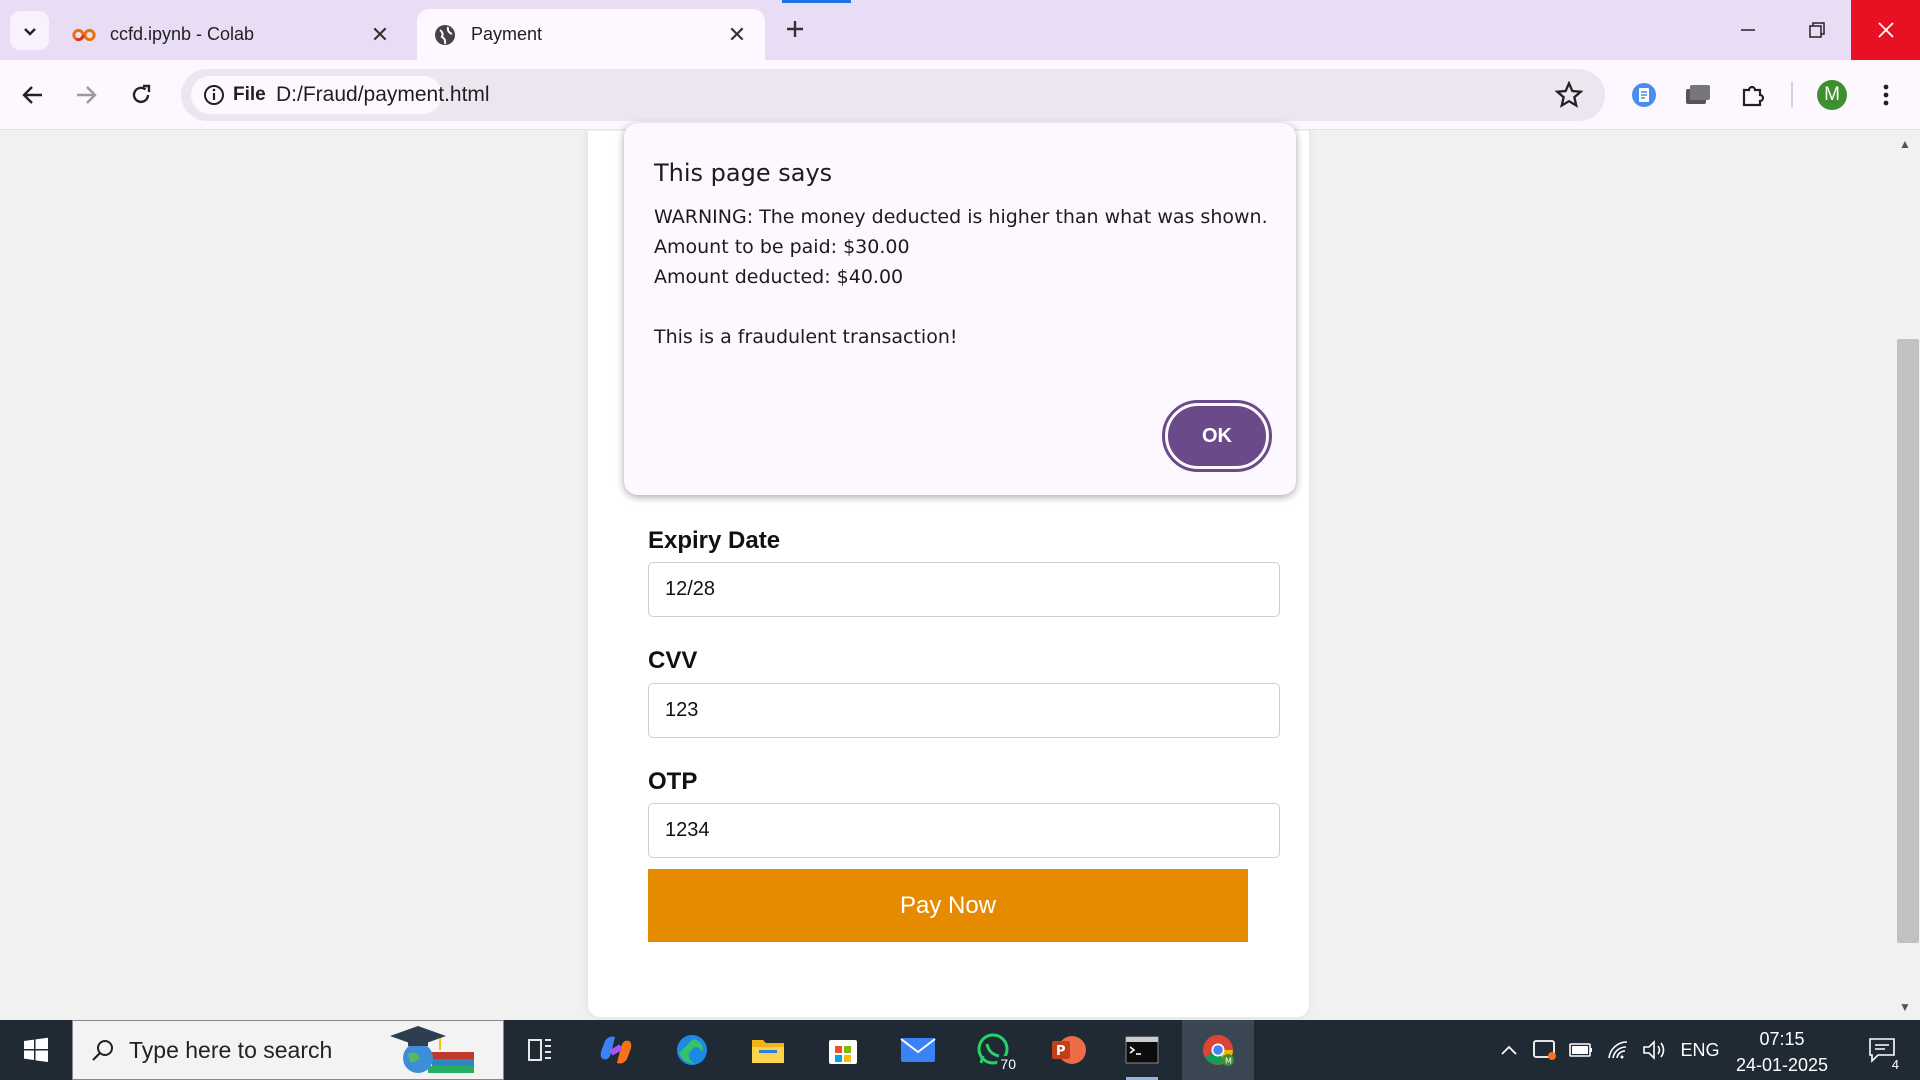 The image size is (1920, 1080). I want to click on close-icon, so click(1885, 30).